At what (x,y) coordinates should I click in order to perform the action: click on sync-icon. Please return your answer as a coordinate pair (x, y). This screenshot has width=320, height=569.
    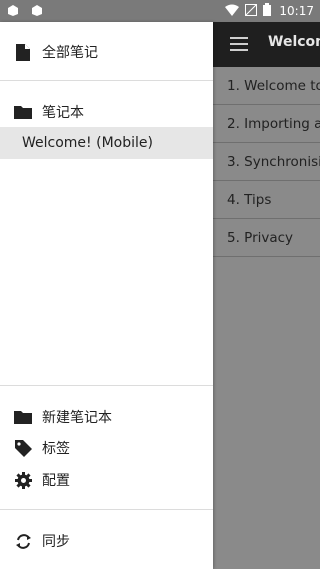
    Looking at the image, I should click on (23, 541).